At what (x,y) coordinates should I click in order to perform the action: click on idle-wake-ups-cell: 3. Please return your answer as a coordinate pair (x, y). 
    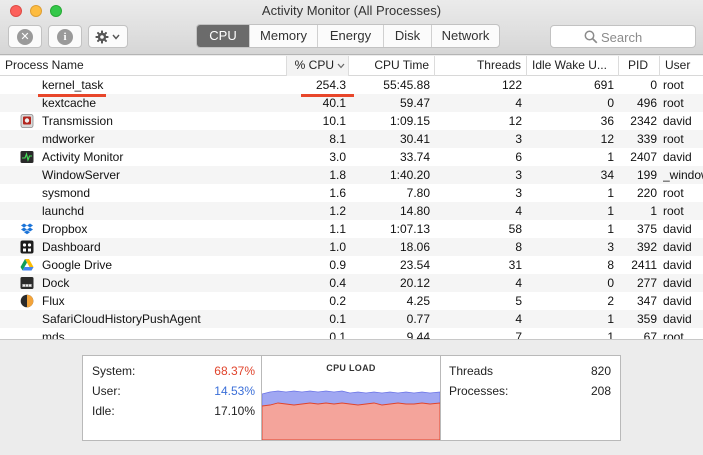
    Looking at the image, I should click on (610, 247).